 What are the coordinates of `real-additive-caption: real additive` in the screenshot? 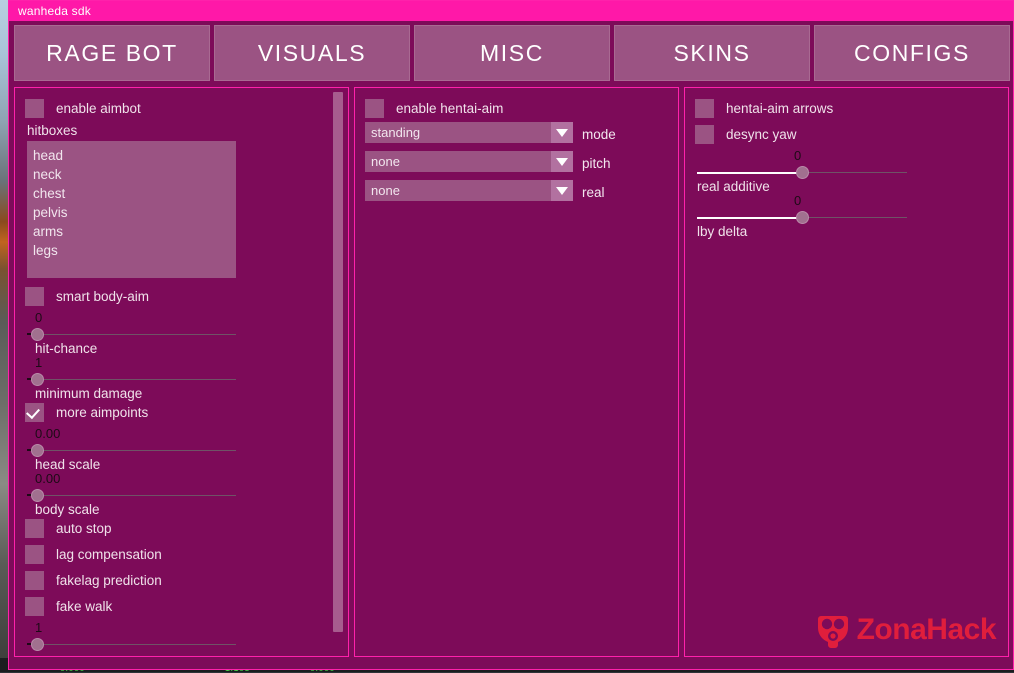 It's located at (733, 186).